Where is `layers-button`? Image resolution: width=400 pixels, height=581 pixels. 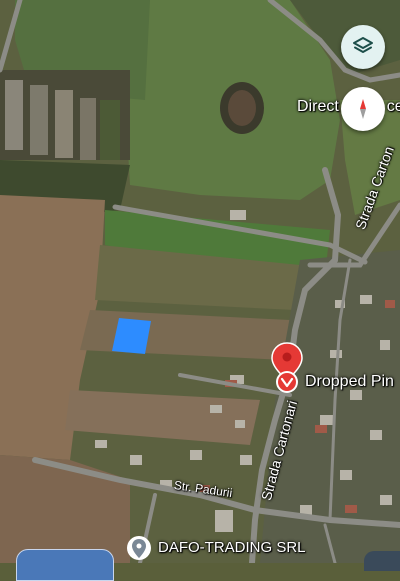
layers-button is located at coordinates (363, 47).